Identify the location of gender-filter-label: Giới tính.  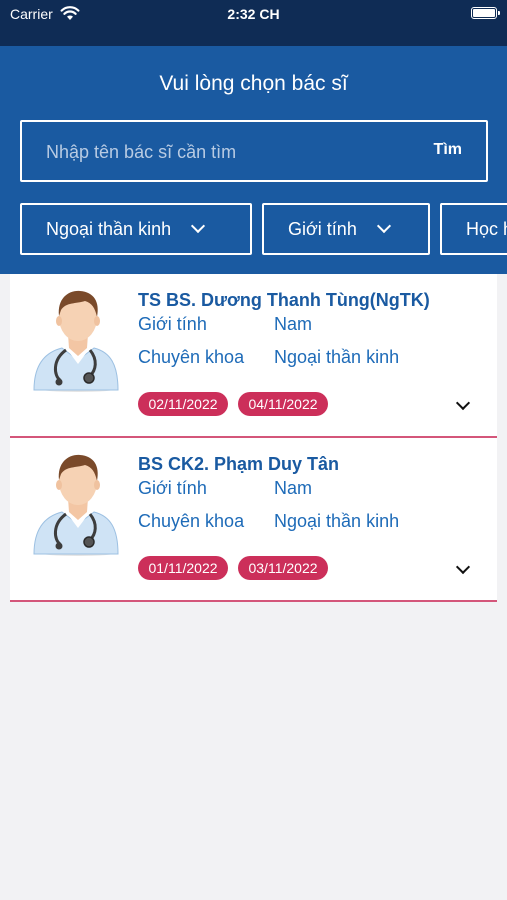
(322, 228).